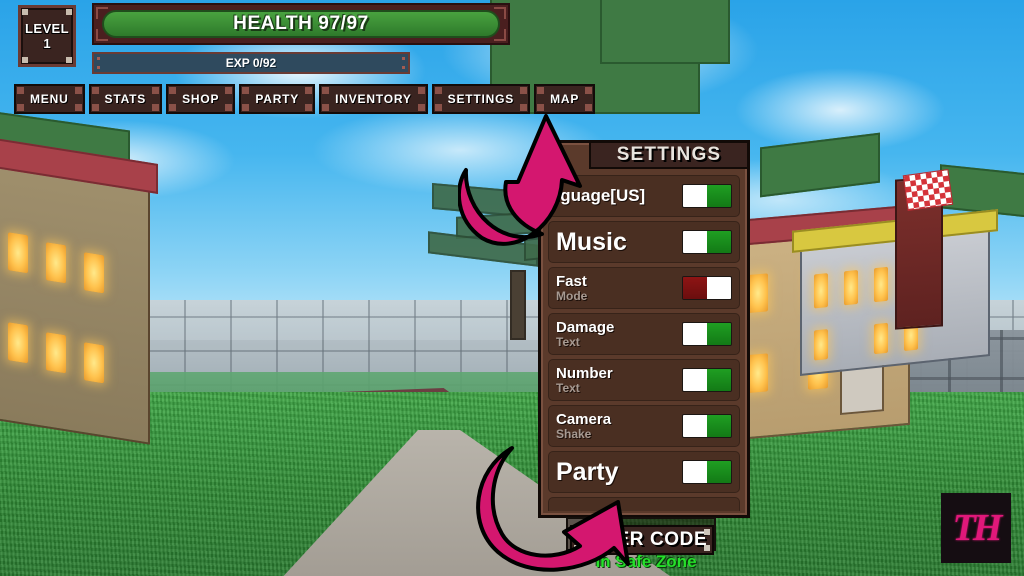 This screenshot has height=576, width=1024. I want to click on exp-bar-text: EXP 0/92, so click(251, 63).